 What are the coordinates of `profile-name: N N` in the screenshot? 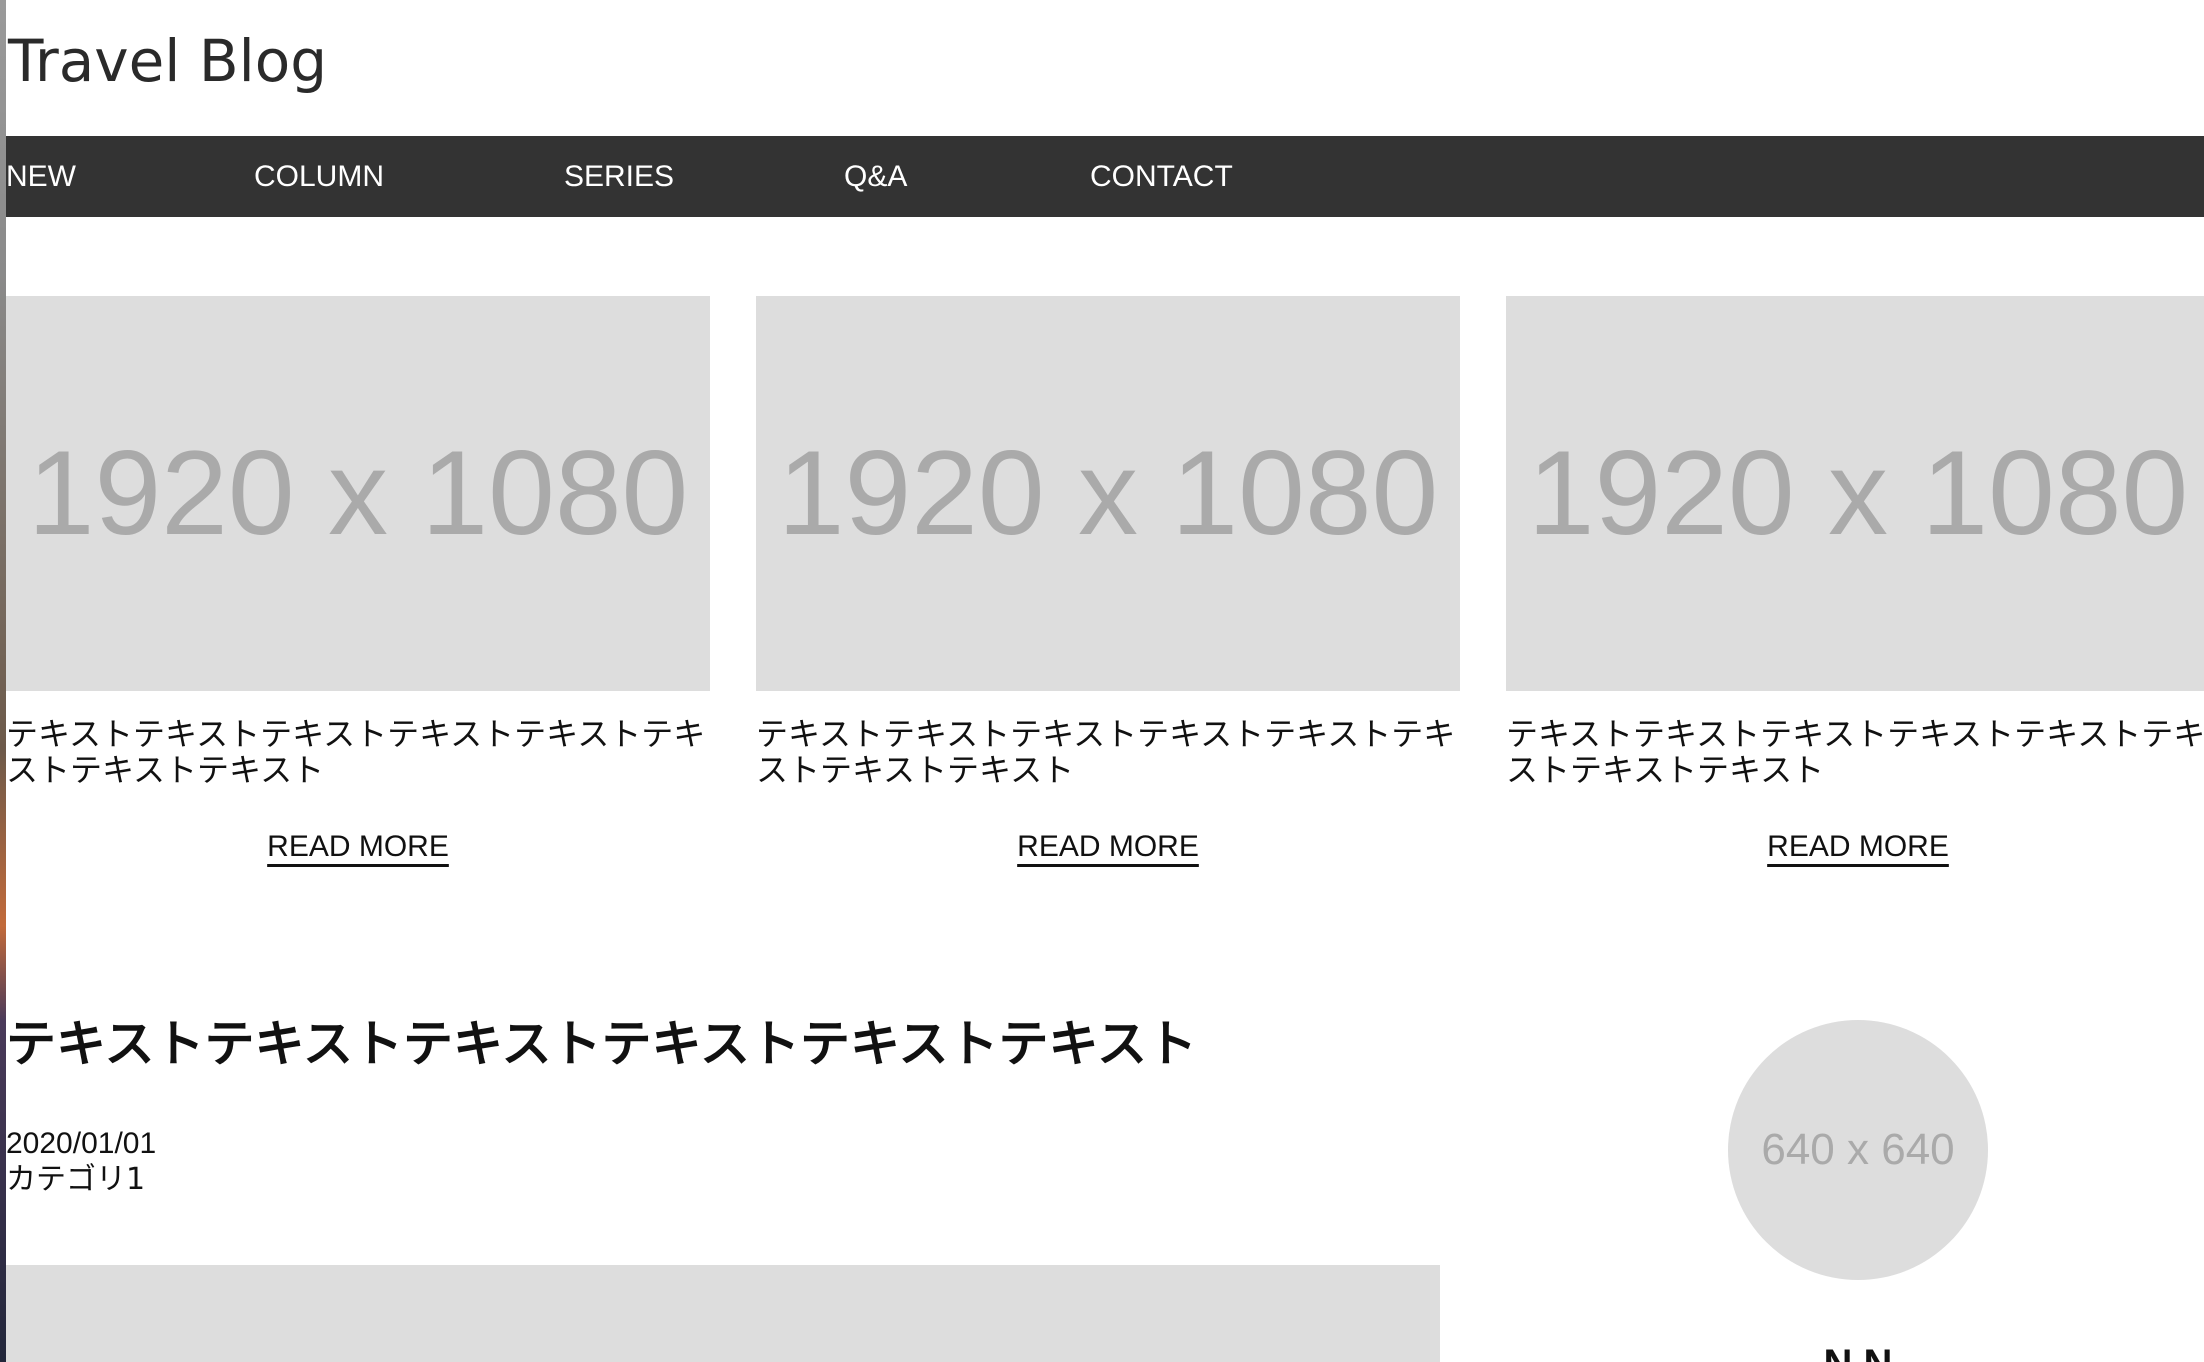 It's located at (1858, 1351).